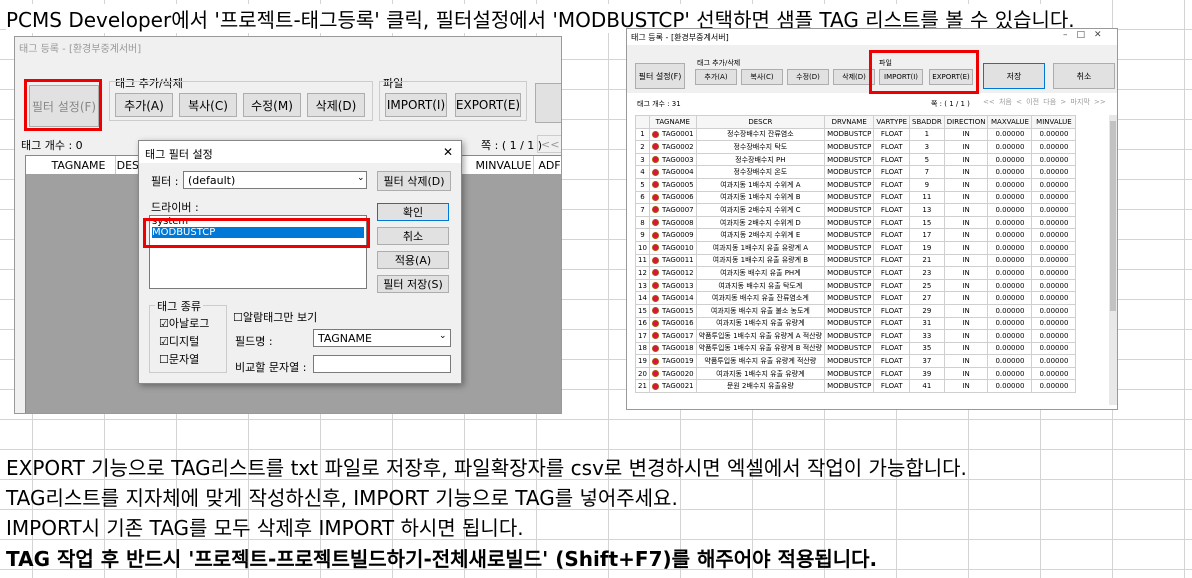 The width and height of the screenshot is (1192, 578). I want to click on vertical-scrollbar, so click(1113, 260).